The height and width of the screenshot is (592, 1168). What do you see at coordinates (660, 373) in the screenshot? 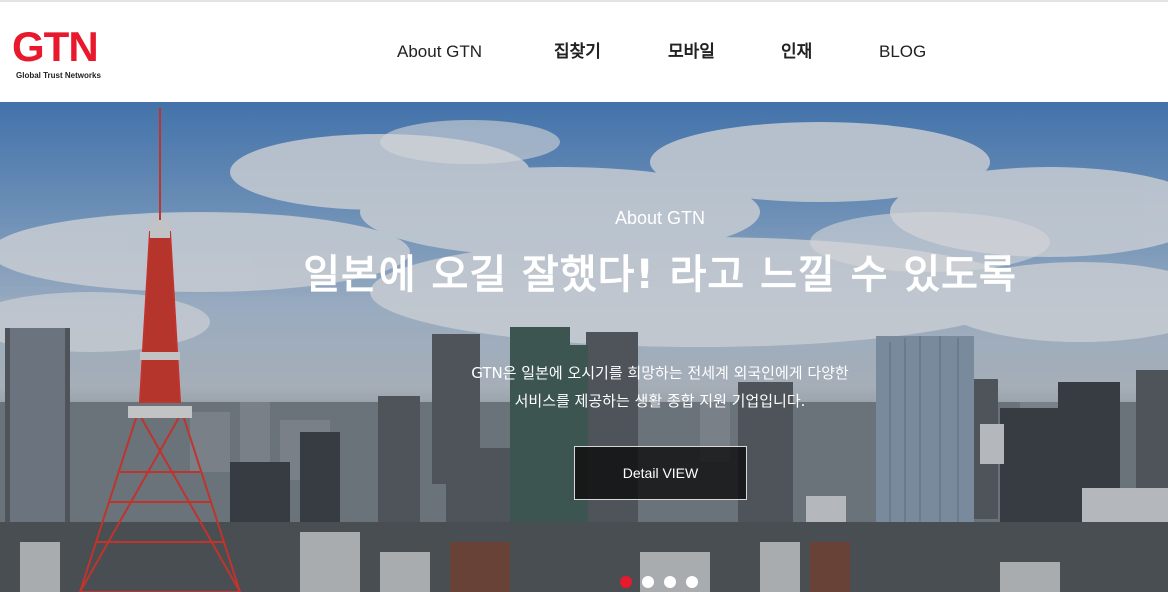
I see `hero-description-line: GTN은 일본에 오시기를 희망하는 전세계 외국인에게 다양한` at bounding box center [660, 373].